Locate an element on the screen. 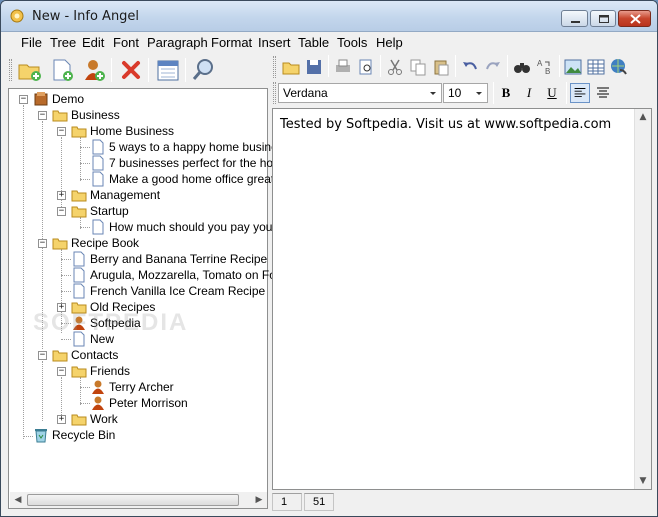  insert-link-icon is located at coordinates (619, 67).